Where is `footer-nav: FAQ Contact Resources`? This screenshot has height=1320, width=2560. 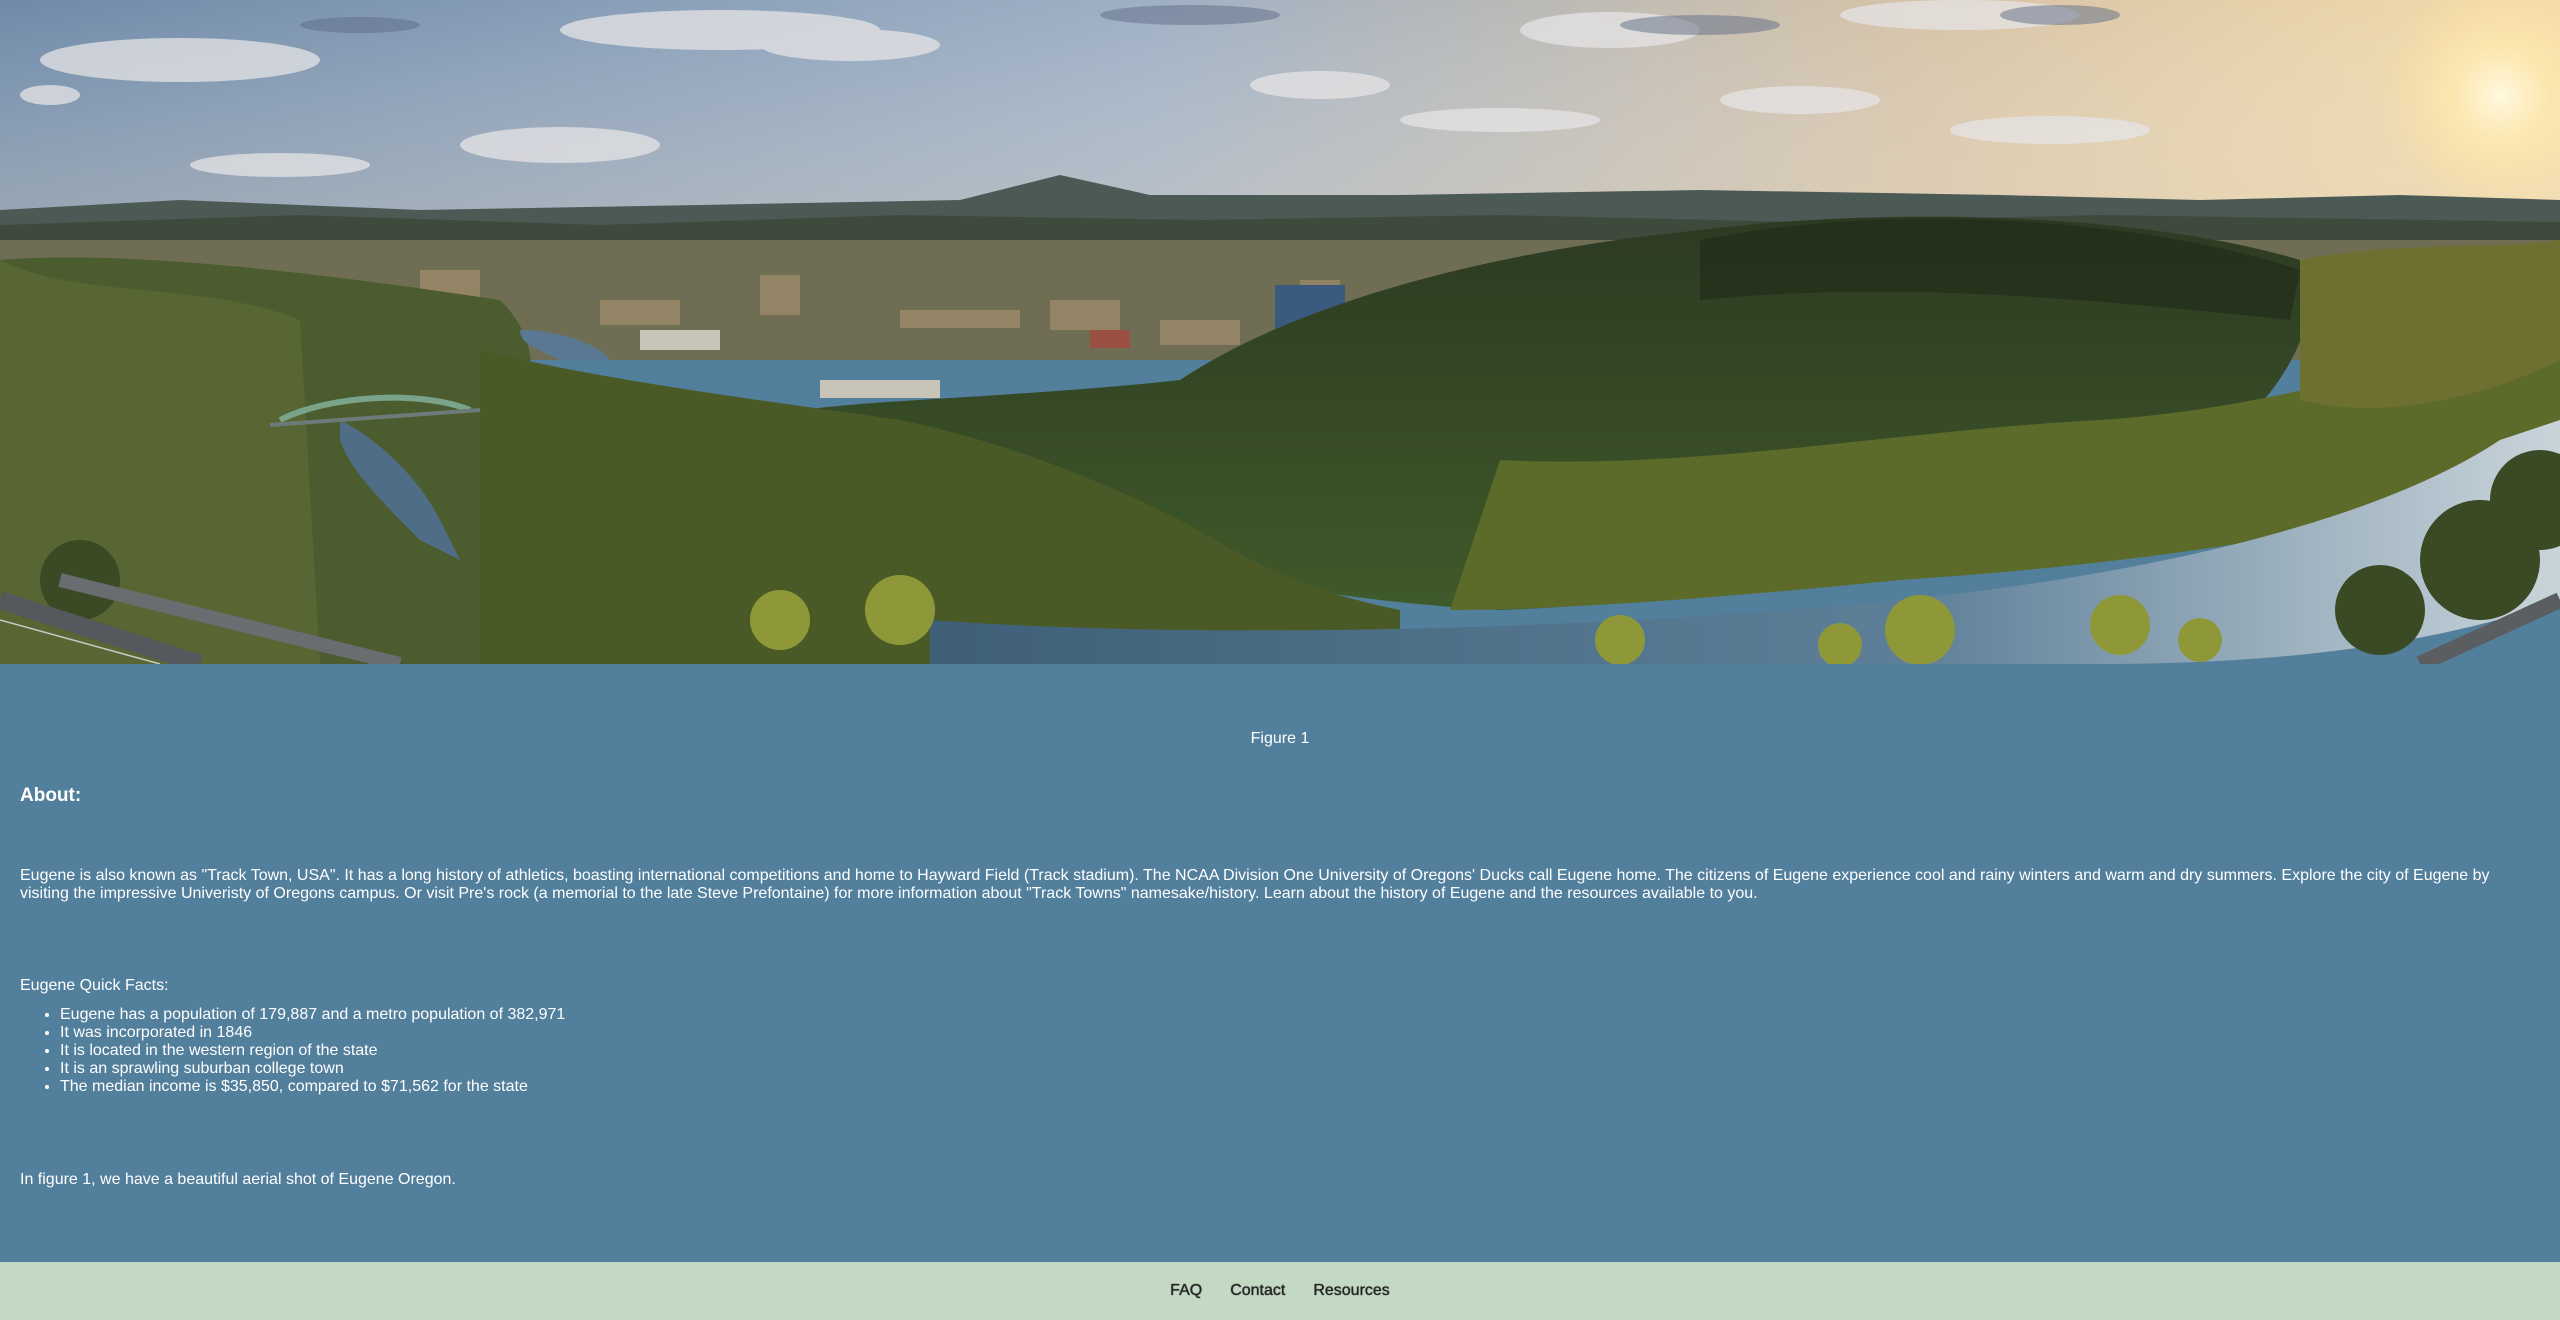
footer-nav: FAQ Contact Resources is located at coordinates (1280, 1291).